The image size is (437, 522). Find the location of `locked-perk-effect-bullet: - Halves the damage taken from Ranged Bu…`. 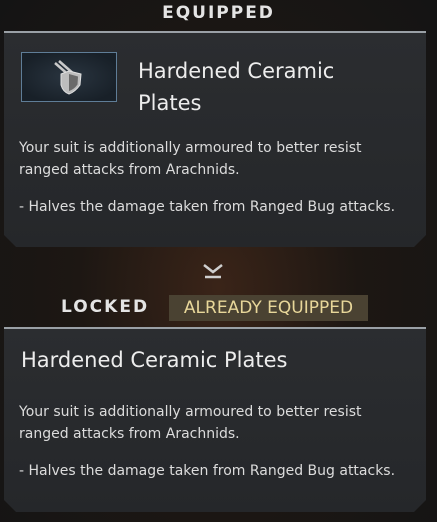

locked-perk-effect-bullet: - Halves the damage taken from Ranged Bu… is located at coordinates (207, 471).